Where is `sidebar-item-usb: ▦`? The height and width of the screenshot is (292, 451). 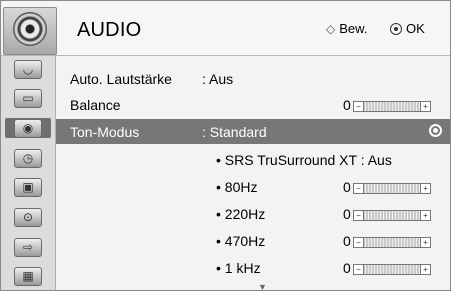
sidebar-item-usb: ▦ is located at coordinates (28, 276).